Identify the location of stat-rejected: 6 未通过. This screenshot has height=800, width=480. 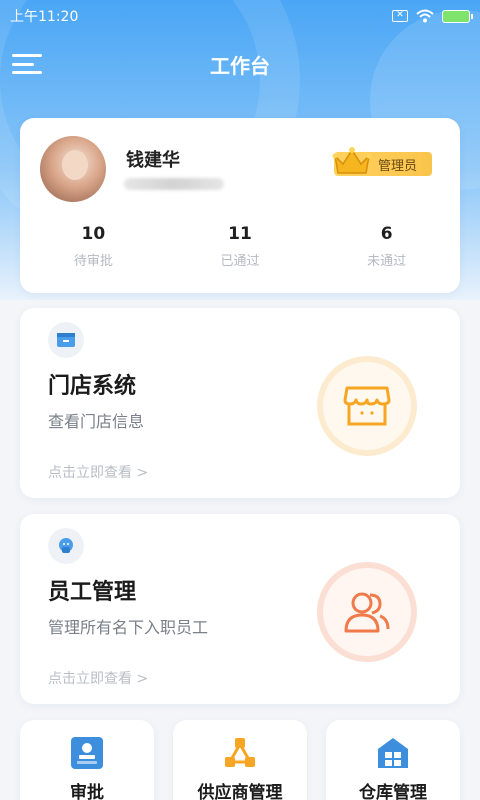
(386, 246).